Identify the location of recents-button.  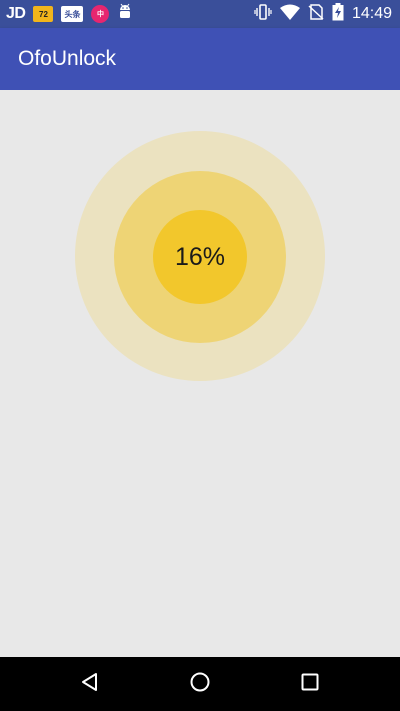
(310, 684).